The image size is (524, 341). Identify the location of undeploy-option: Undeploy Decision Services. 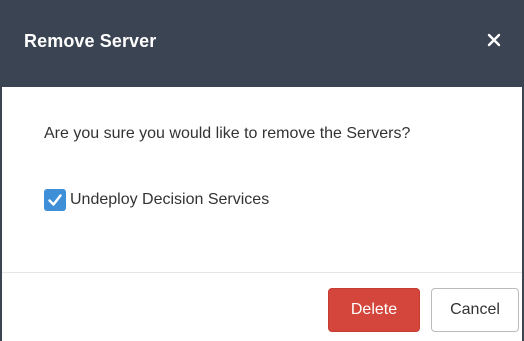
(156, 200).